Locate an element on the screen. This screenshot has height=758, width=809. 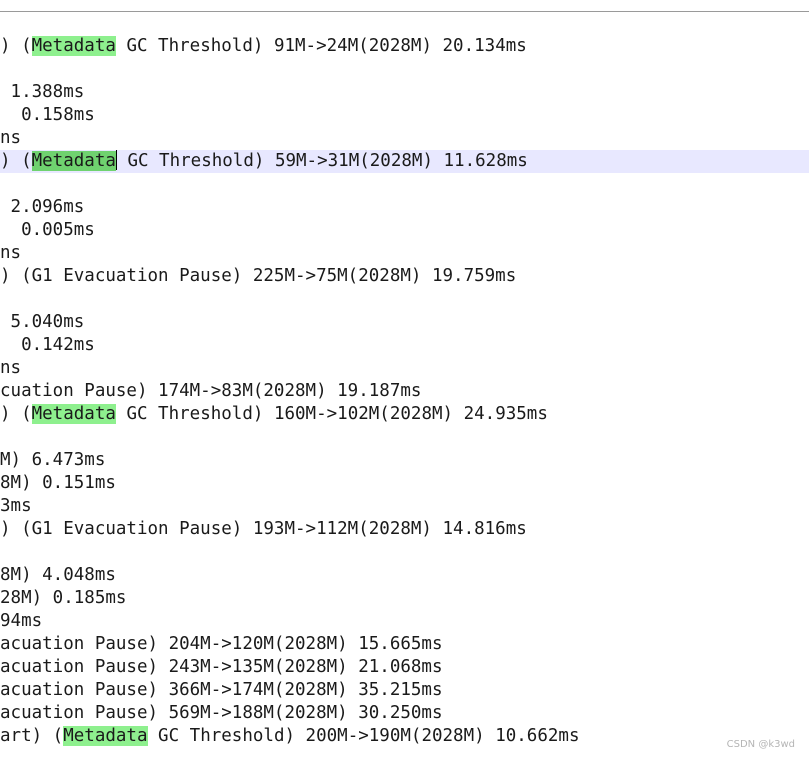
line-text: 3ms is located at coordinates (16, 506).